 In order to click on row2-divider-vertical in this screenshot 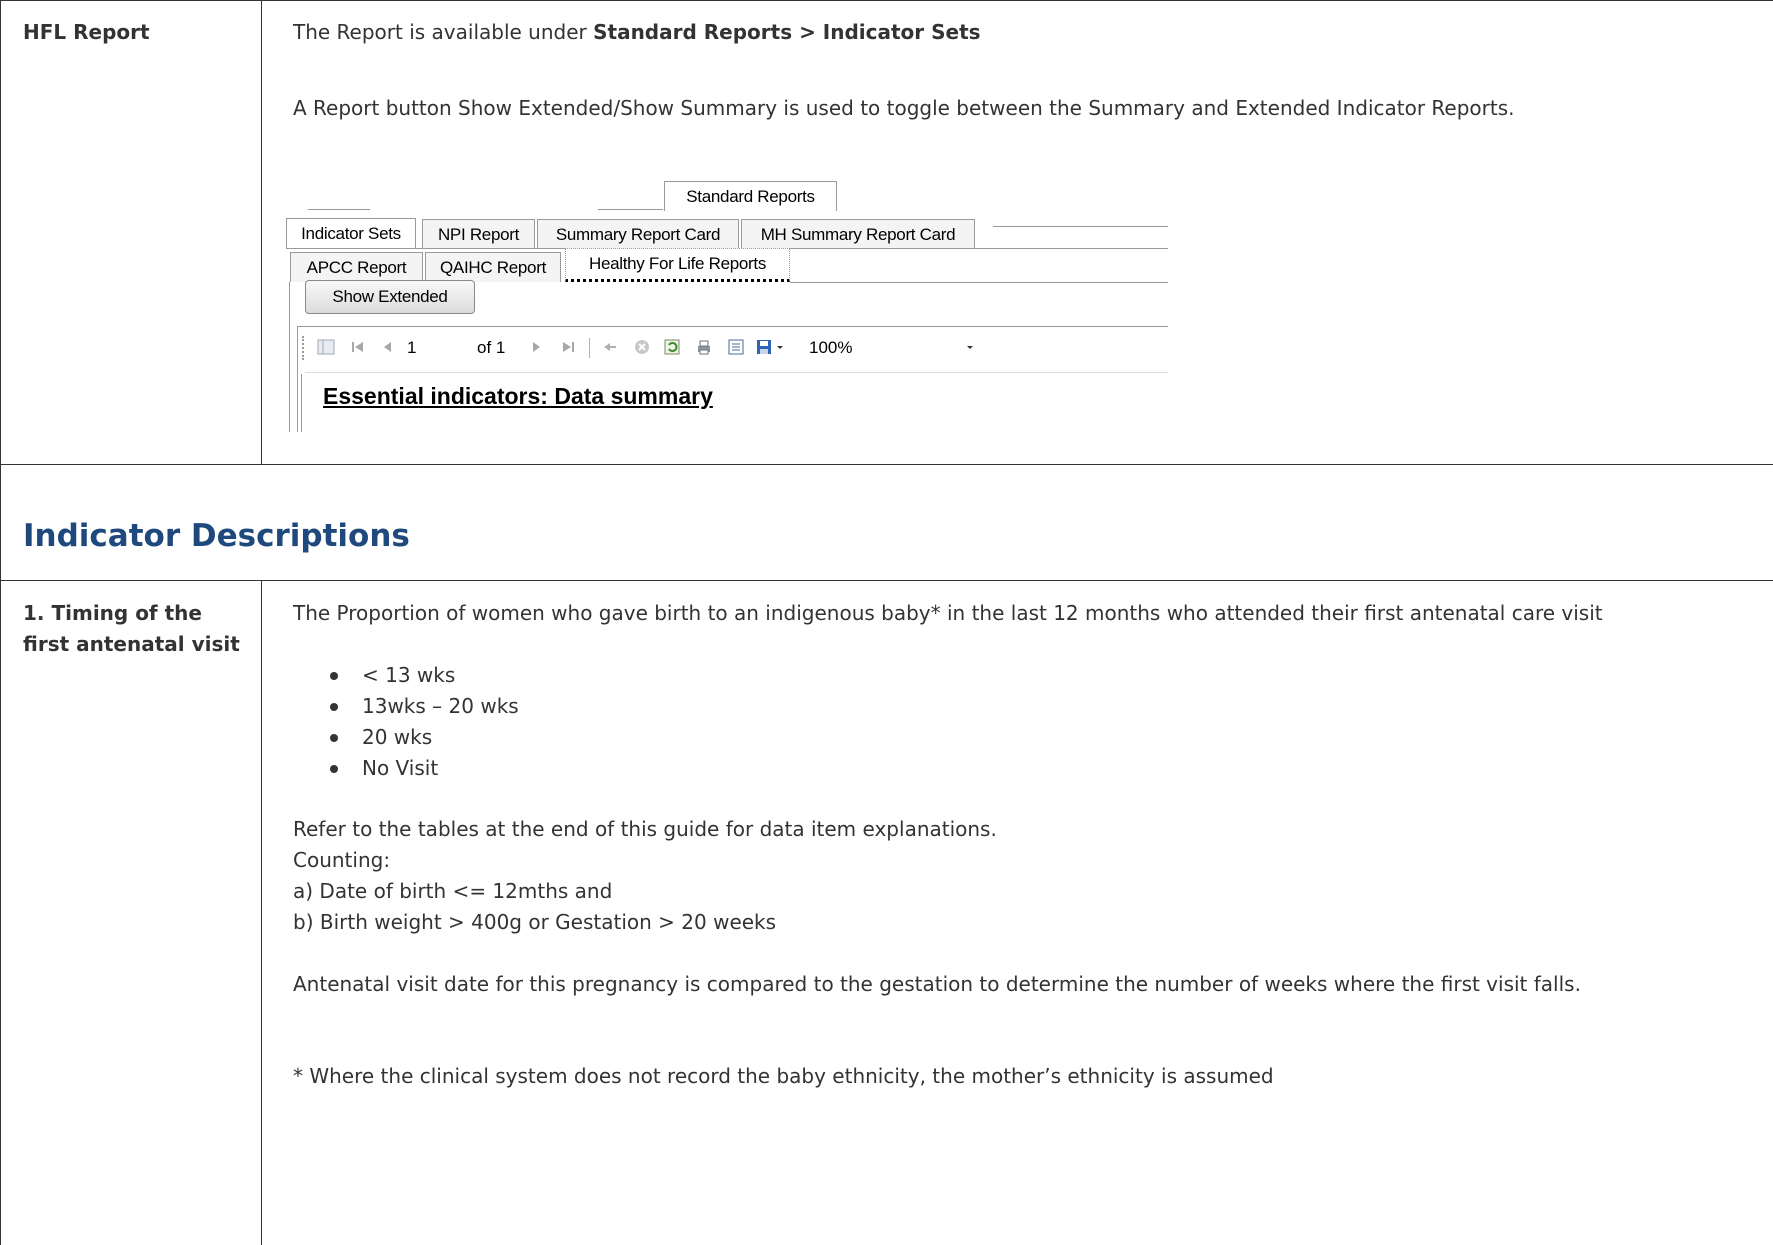, I will do `click(261, 912)`.